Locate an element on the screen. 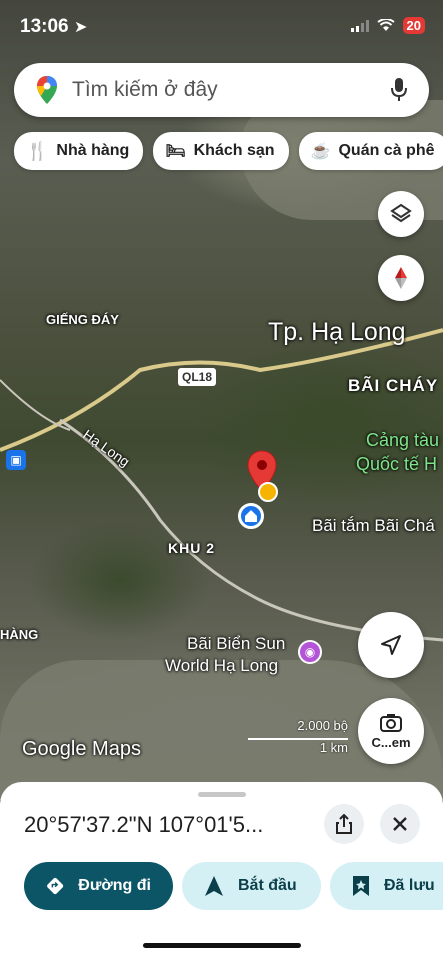 This screenshot has width=443, height=960. layers-icon is located at coordinates (401, 213).